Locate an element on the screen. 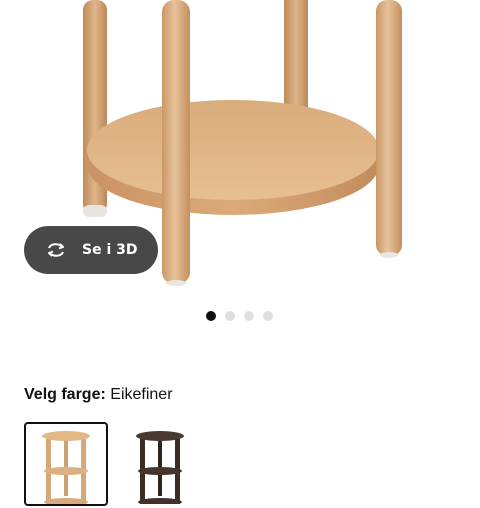  color-label: Velg farge: is located at coordinates (65, 394).